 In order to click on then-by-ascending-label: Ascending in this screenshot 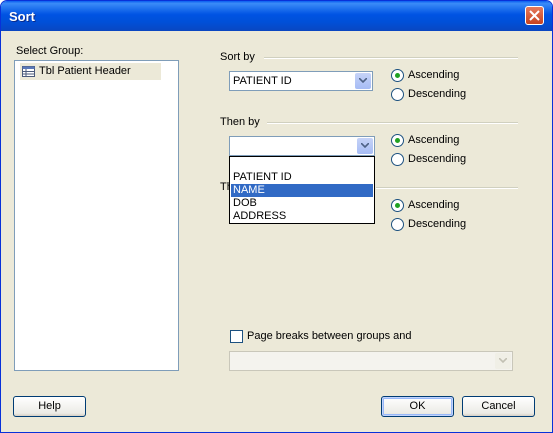, I will do `click(434, 140)`.